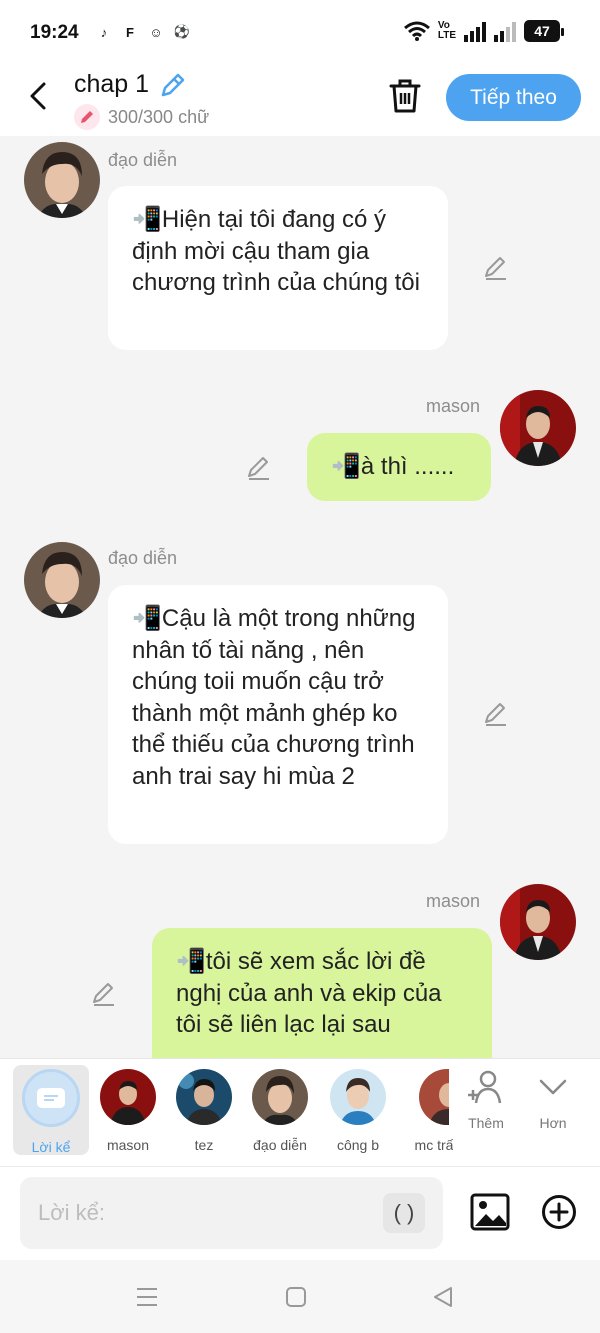 This screenshot has height=1333, width=600. I want to click on back-button, so click(38, 96).